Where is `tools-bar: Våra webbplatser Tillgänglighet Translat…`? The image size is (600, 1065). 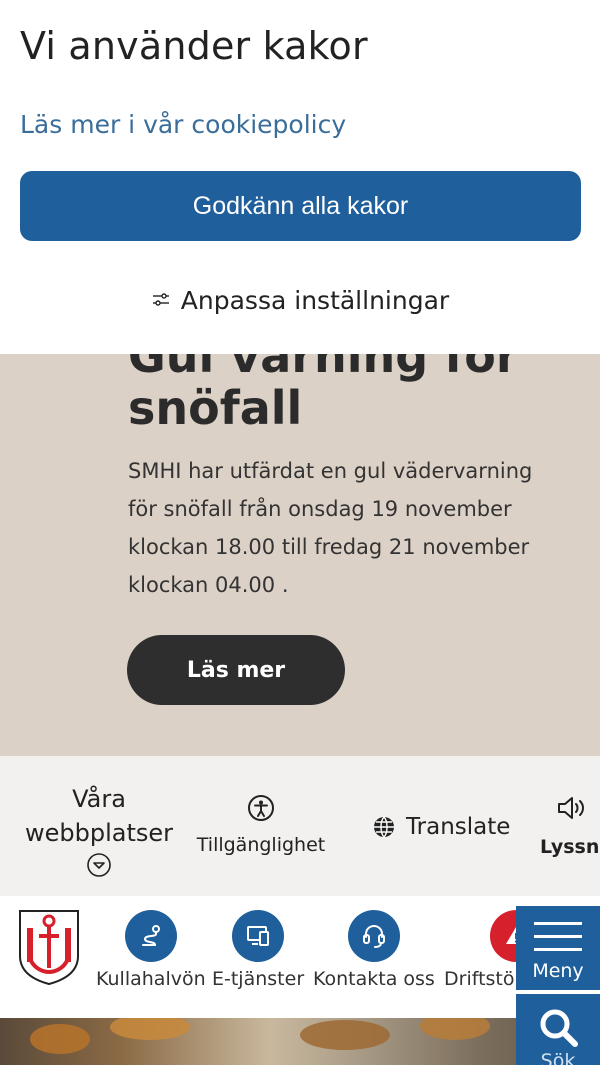
tools-bar: Våra webbplatser Tillgänglighet Translat… is located at coordinates (300, 826).